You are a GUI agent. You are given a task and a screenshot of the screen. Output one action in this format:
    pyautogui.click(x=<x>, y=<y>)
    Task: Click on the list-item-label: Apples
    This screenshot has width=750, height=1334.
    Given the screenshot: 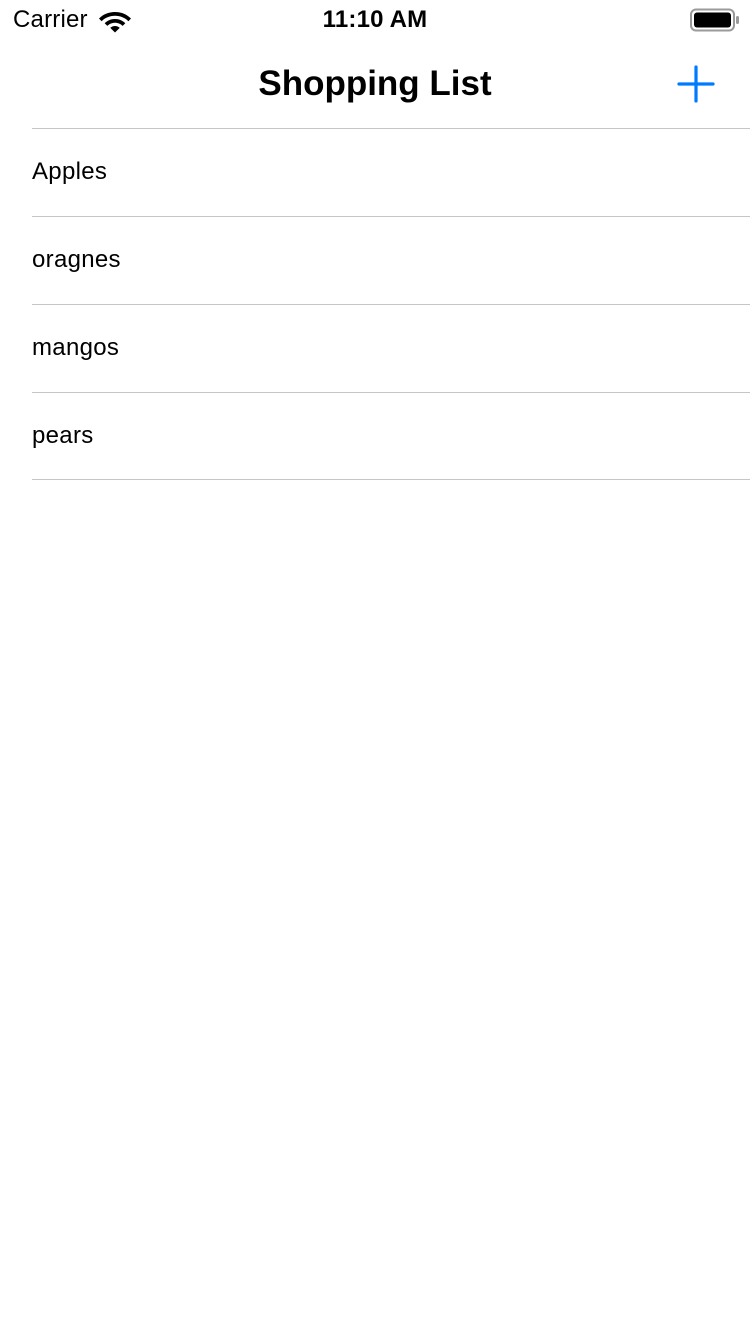 What is the action you would take?
    pyautogui.click(x=70, y=171)
    